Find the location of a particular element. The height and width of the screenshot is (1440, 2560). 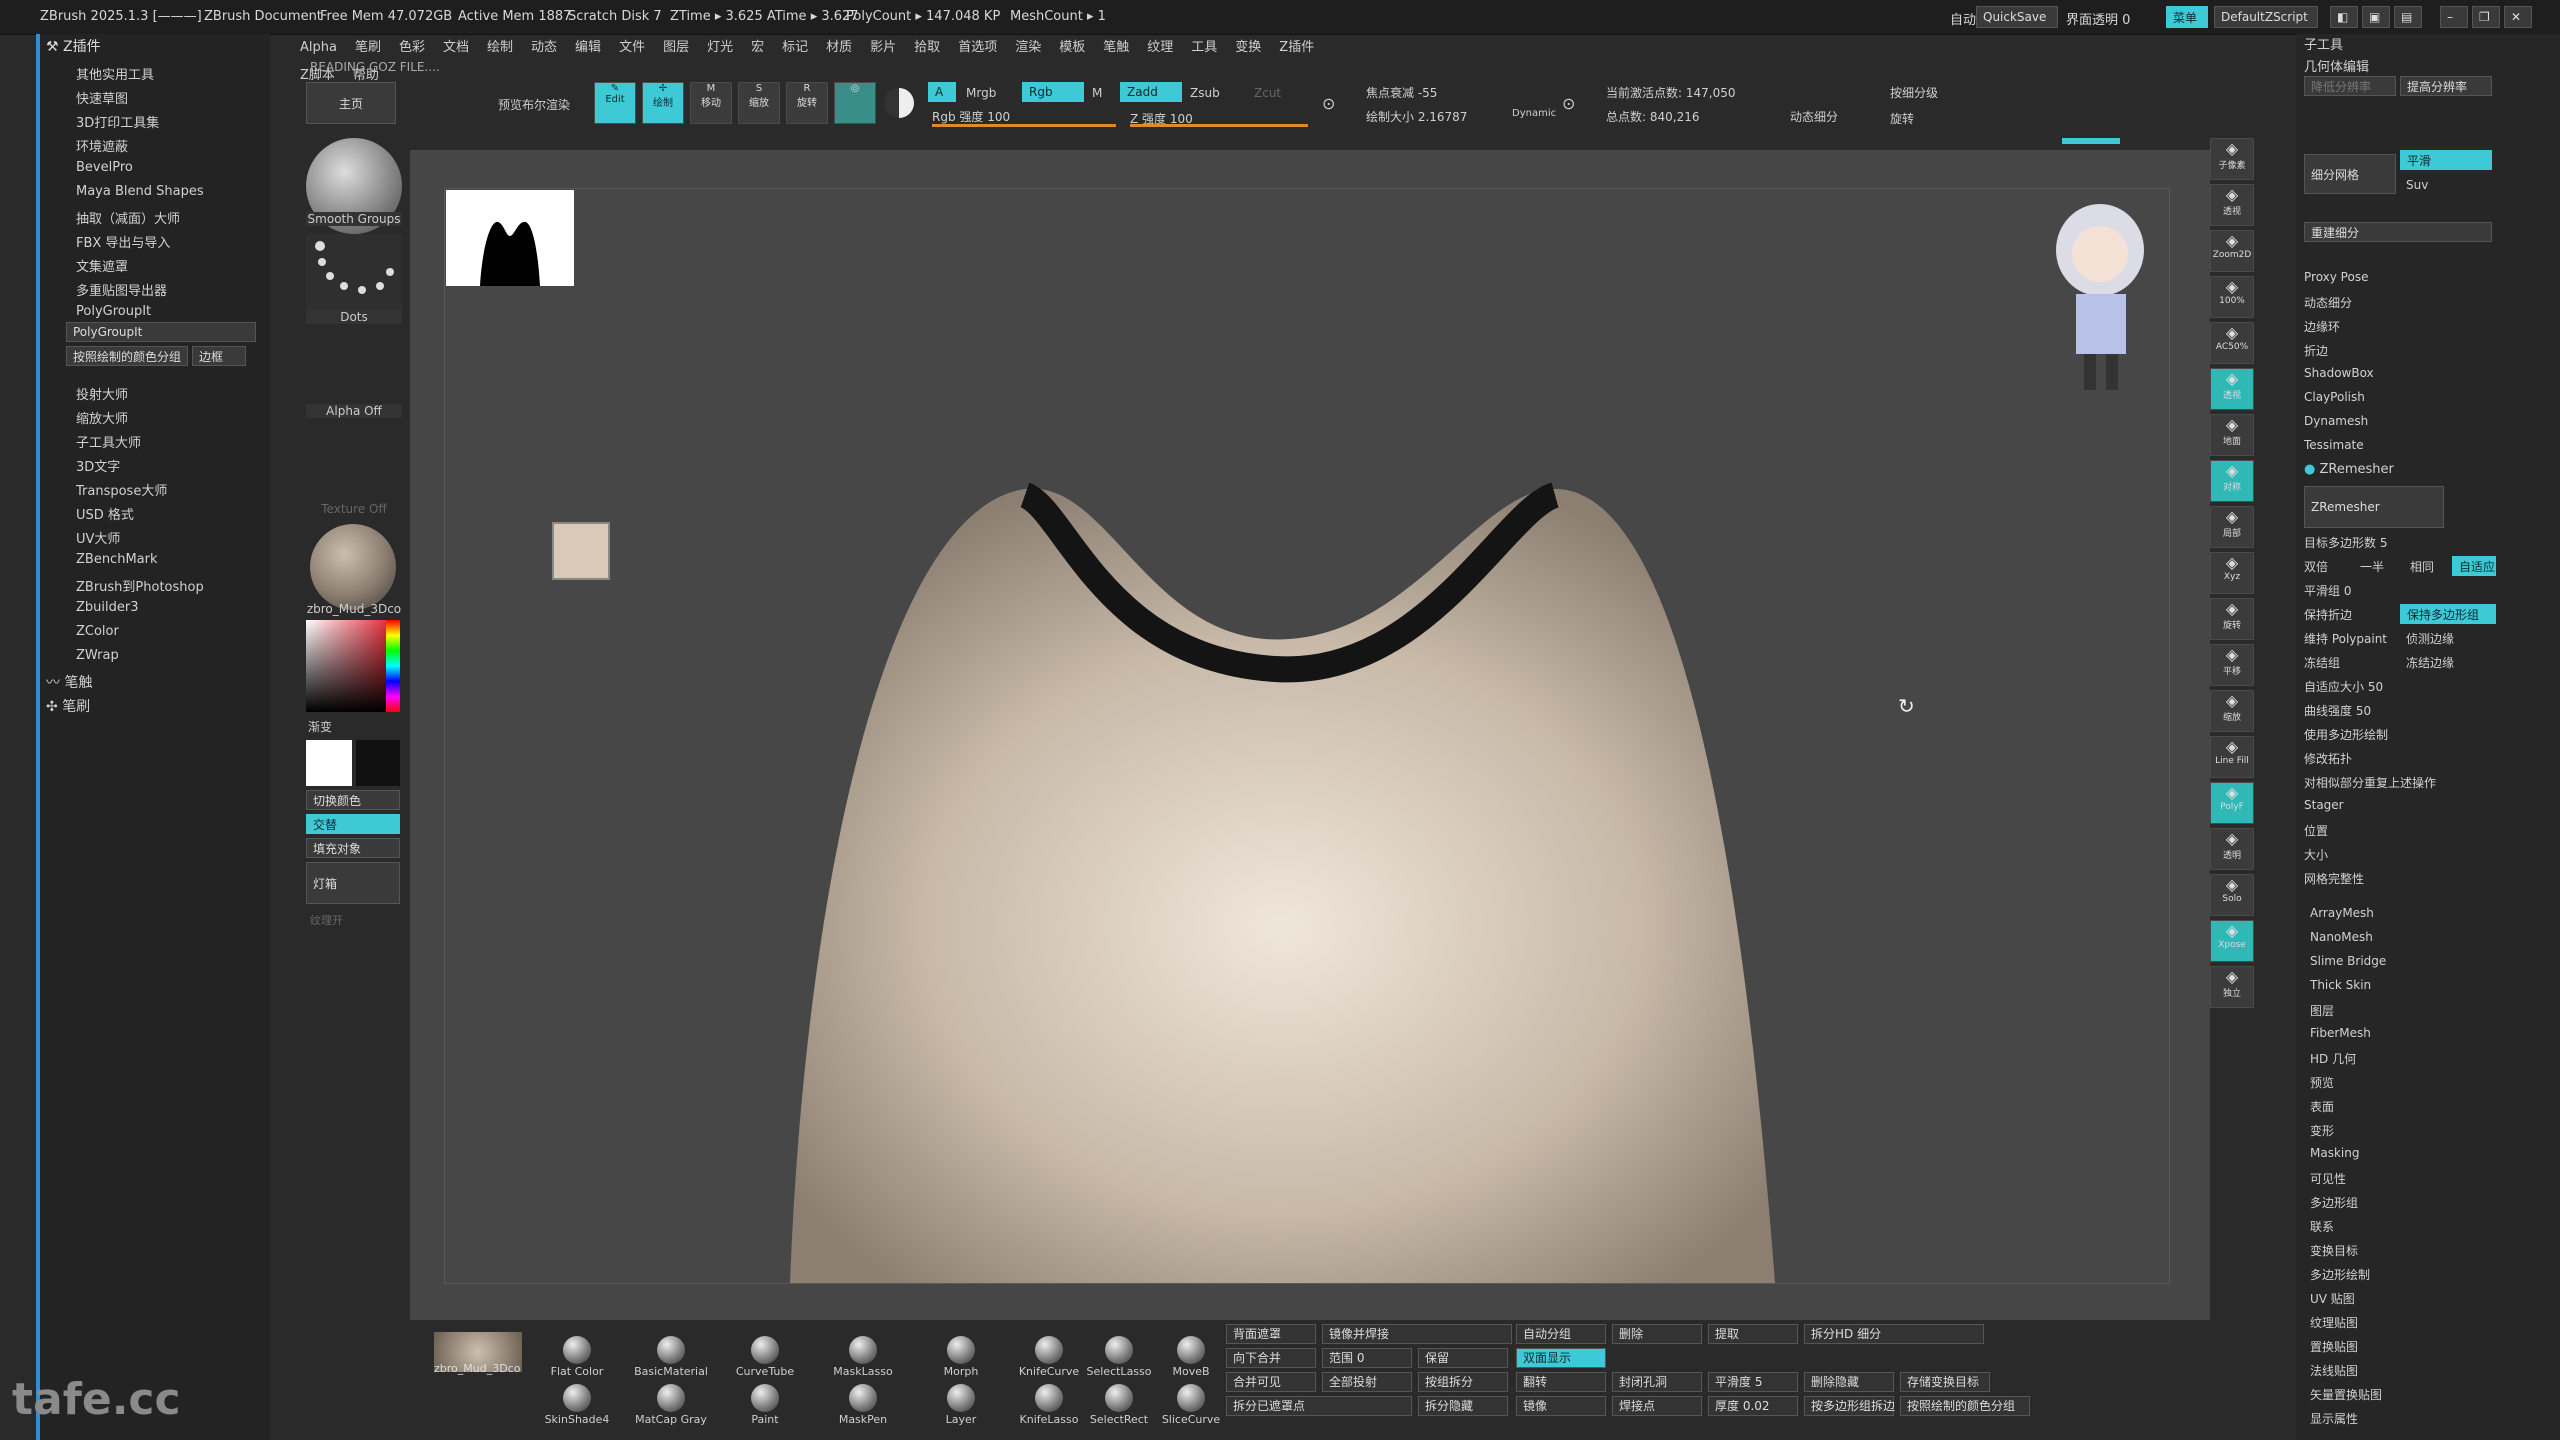

subpalette-item: 法线贴图 is located at coordinates (2334, 1370).